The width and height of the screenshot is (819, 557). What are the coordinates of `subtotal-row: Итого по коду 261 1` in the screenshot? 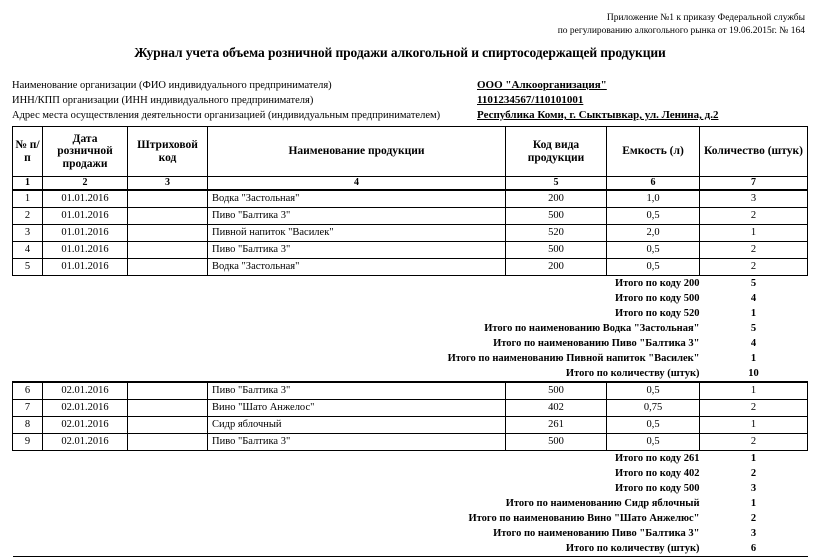 It's located at (410, 458).